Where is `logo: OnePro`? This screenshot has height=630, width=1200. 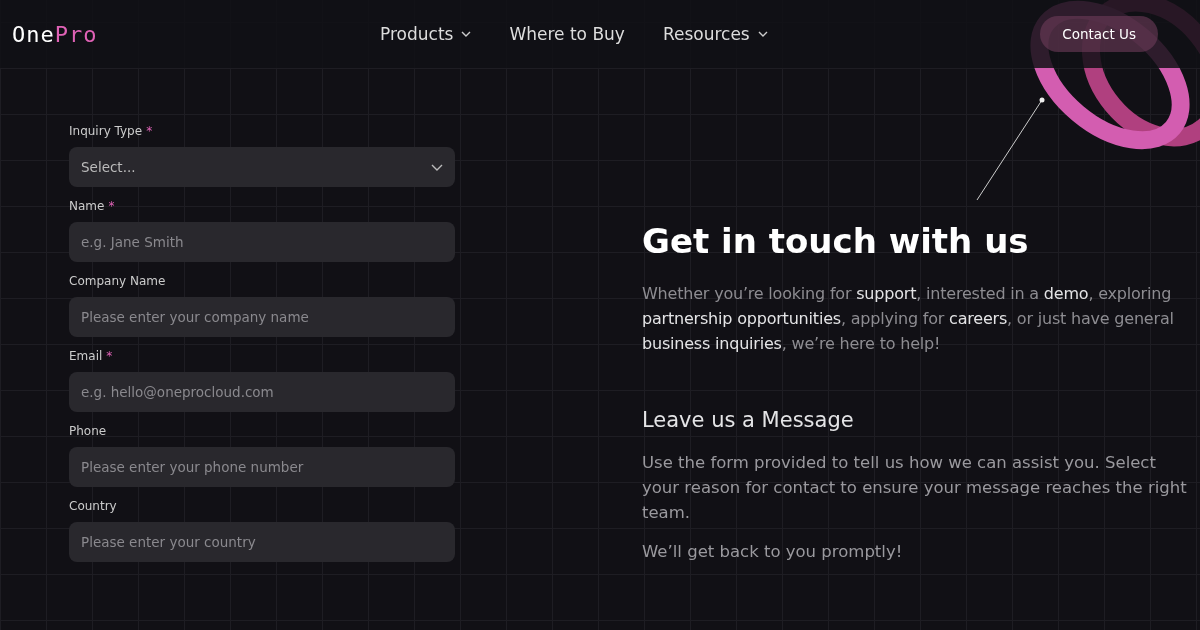 logo: OnePro is located at coordinates (192, 34).